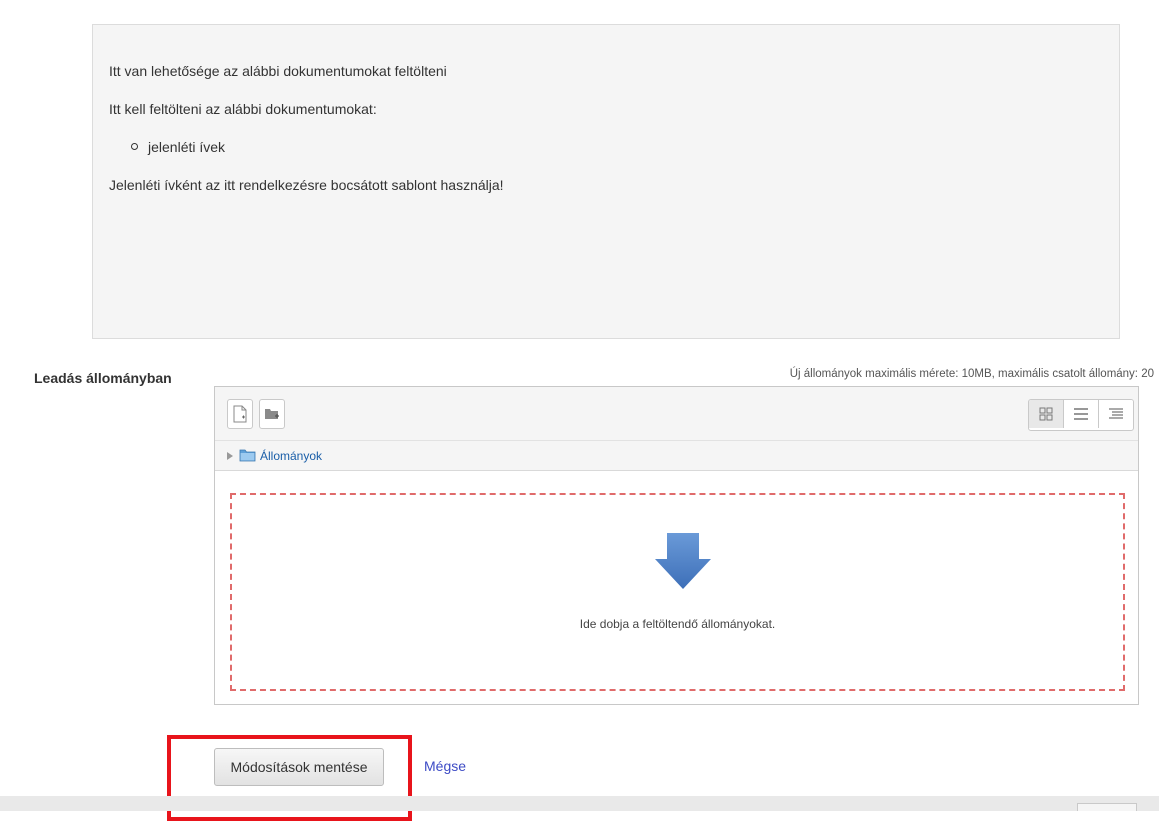  I want to click on view-switcher, so click(1081, 415).